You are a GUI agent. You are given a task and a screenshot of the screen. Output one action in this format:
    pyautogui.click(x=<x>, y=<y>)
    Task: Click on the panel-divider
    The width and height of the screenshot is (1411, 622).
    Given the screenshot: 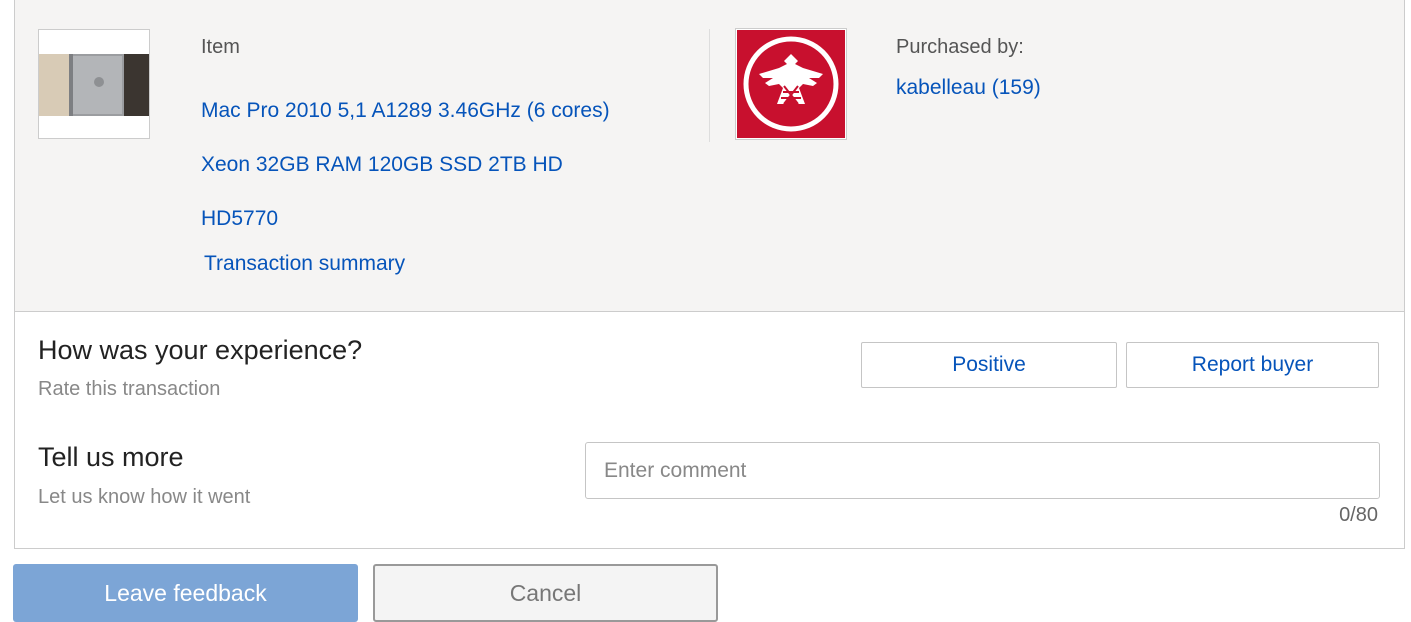 What is the action you would take?
    pyautogui.click(x=709, y=85)
    